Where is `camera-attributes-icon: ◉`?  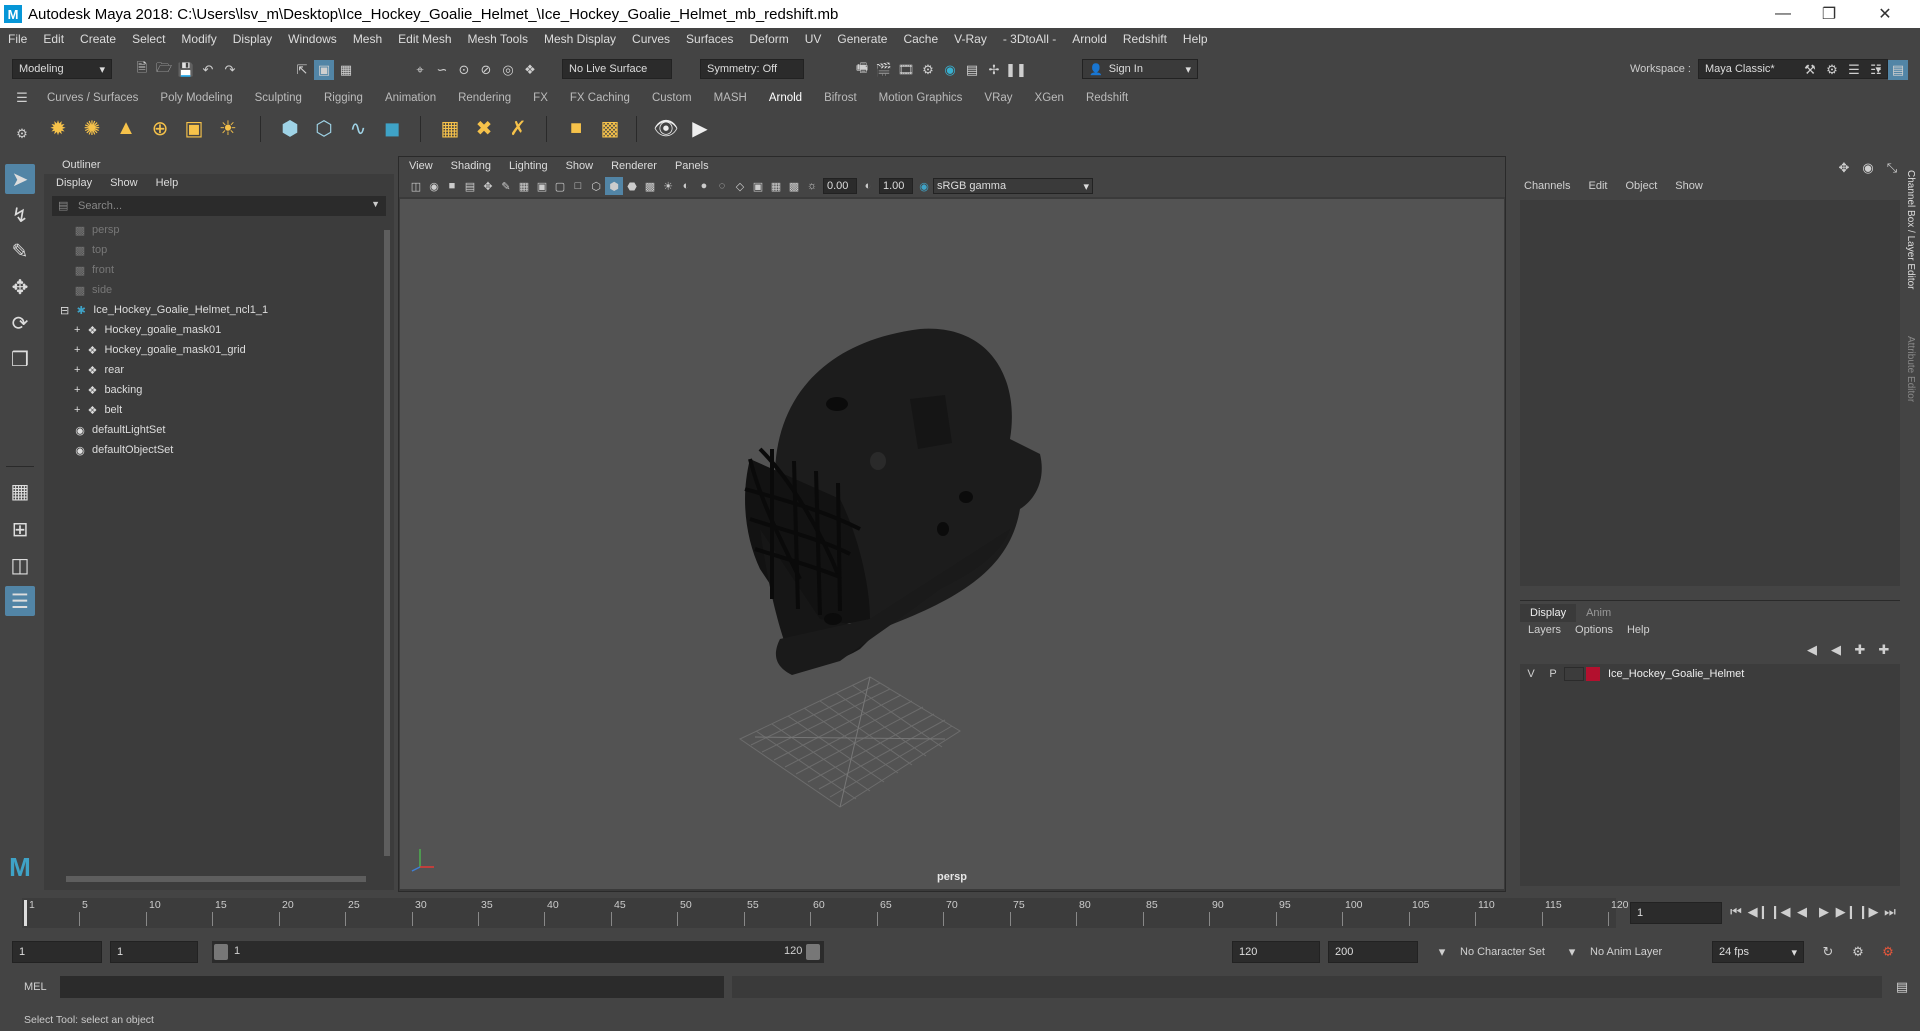
camera-attributes-icon: ◉ is located at coordinates (434, 186).